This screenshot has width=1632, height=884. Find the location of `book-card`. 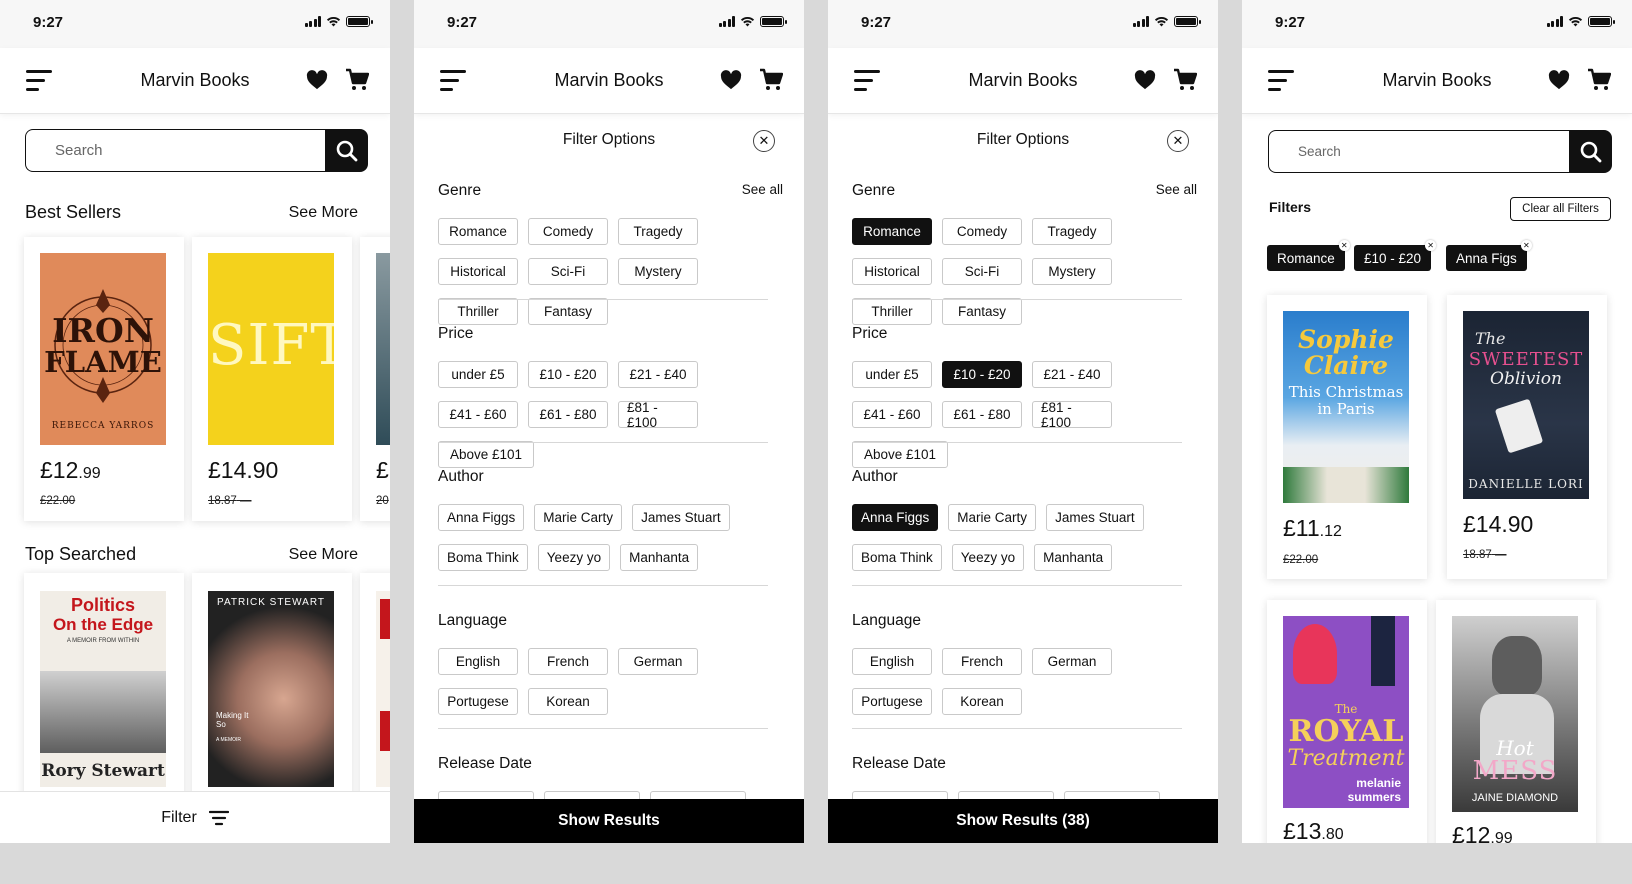

book-card is located at coordinates (375, 688).